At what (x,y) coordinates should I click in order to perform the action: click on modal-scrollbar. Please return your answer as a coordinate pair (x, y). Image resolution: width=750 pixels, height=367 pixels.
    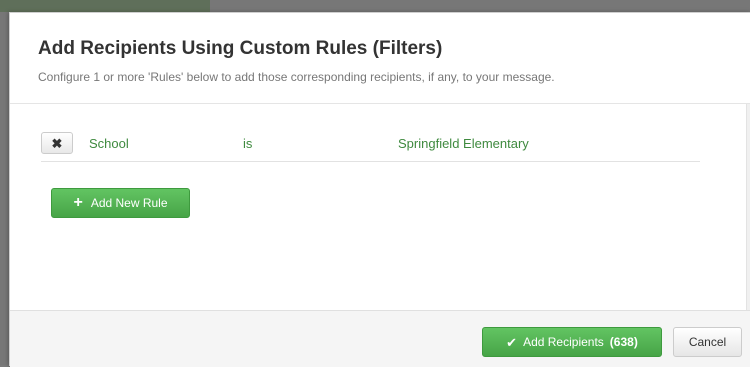
    Looking at the image, I should click on (748, 207).